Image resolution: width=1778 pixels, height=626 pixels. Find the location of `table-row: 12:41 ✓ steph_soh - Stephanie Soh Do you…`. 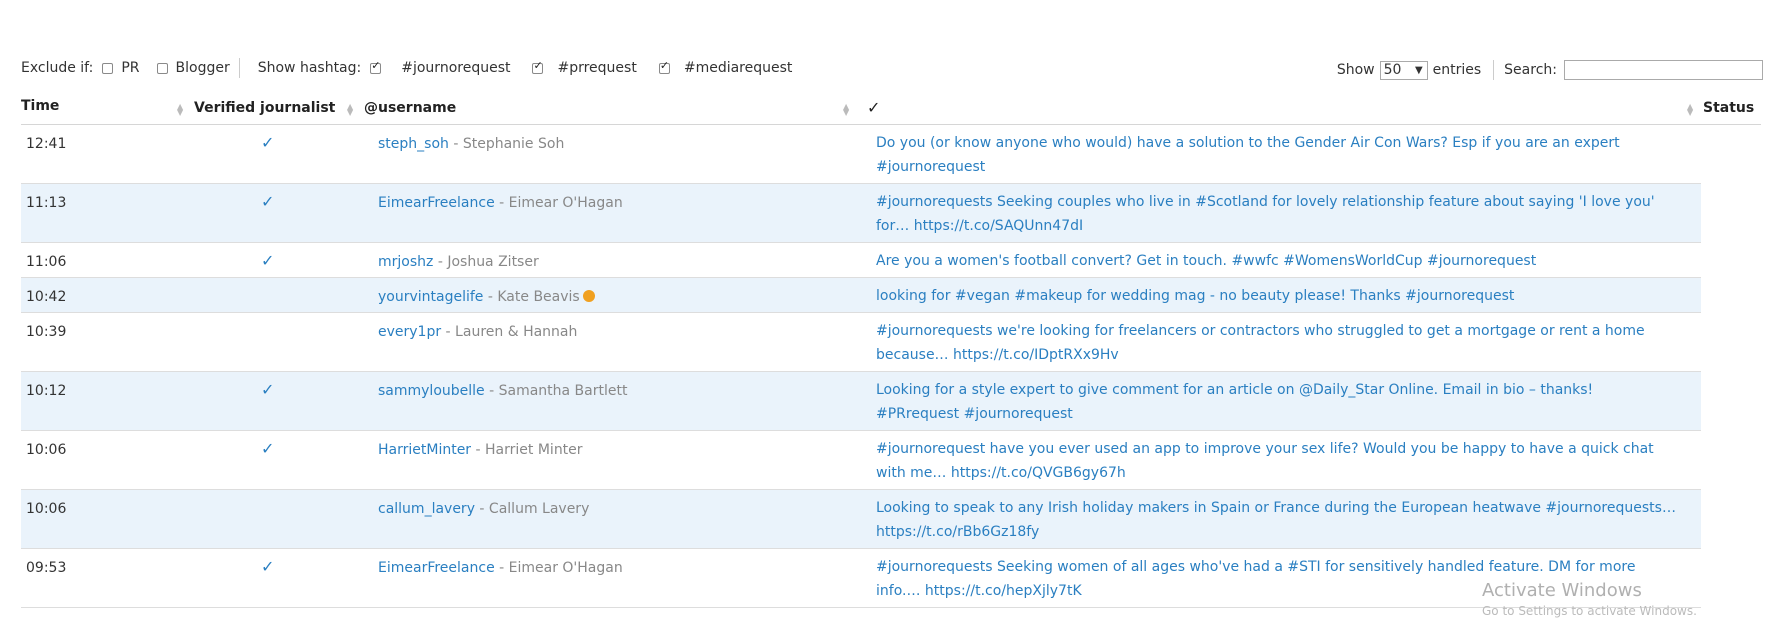

table-row: 12:41 ✓ steph_soh - Stephanie Soh Do you… is located at coordinates (861, 154).